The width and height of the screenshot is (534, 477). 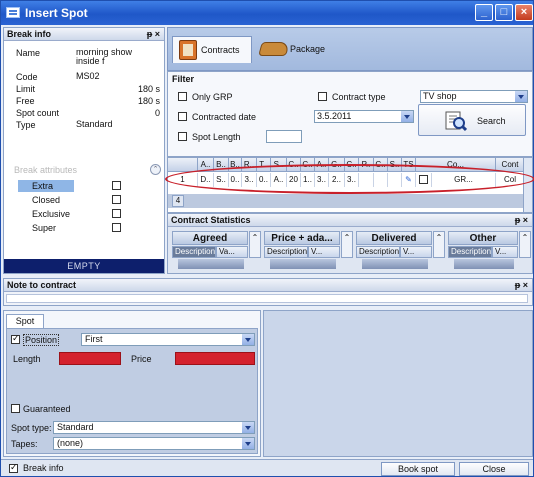 What do you see at coordinates (154, 427) in the screenshot?
I see `spot-type-select: Standard` at bounding box center [154, 427].